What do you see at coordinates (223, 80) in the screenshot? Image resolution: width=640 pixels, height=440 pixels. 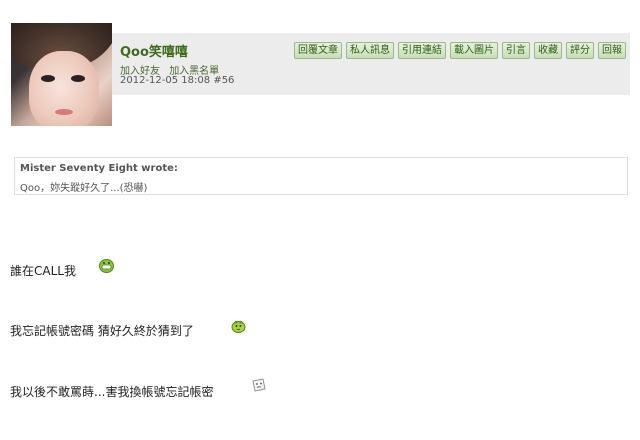 I see `post-number: #56` at bounding box center [223, 80].